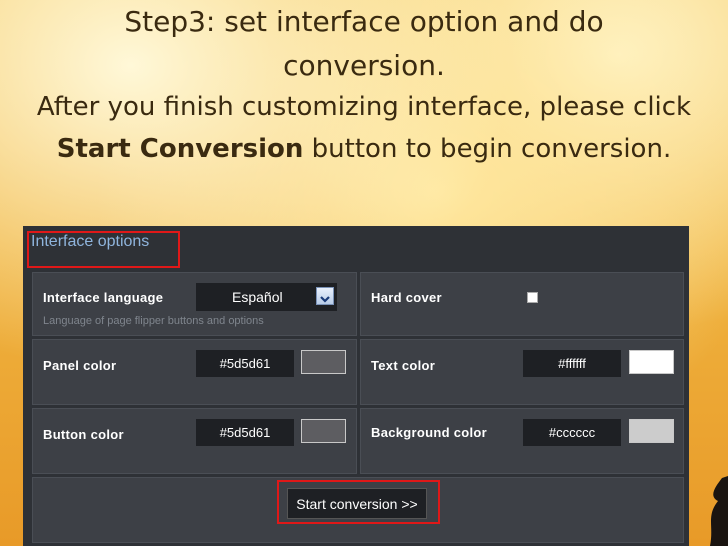 This screenshot has width=728, height=546. What do you see at coordinates (180, 149) in the screenshot?
I see `body-bold: Start Conversion` at bounding box center [180, 149].